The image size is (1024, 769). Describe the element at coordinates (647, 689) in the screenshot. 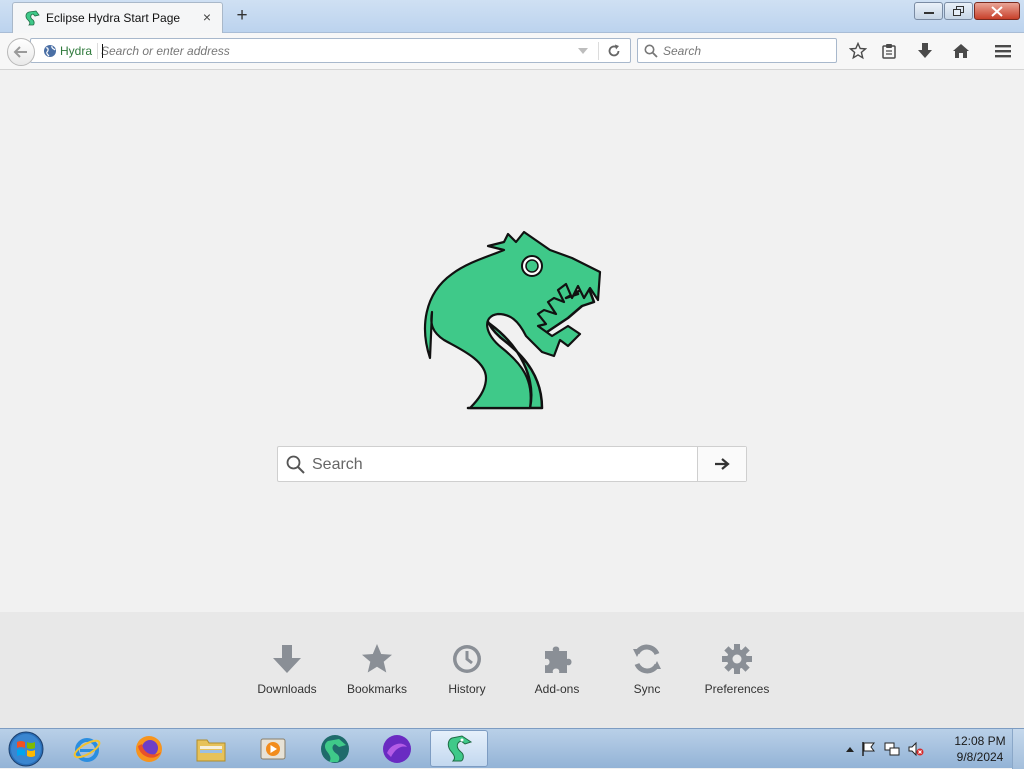

I see `launcher-label: Sync` at that location.